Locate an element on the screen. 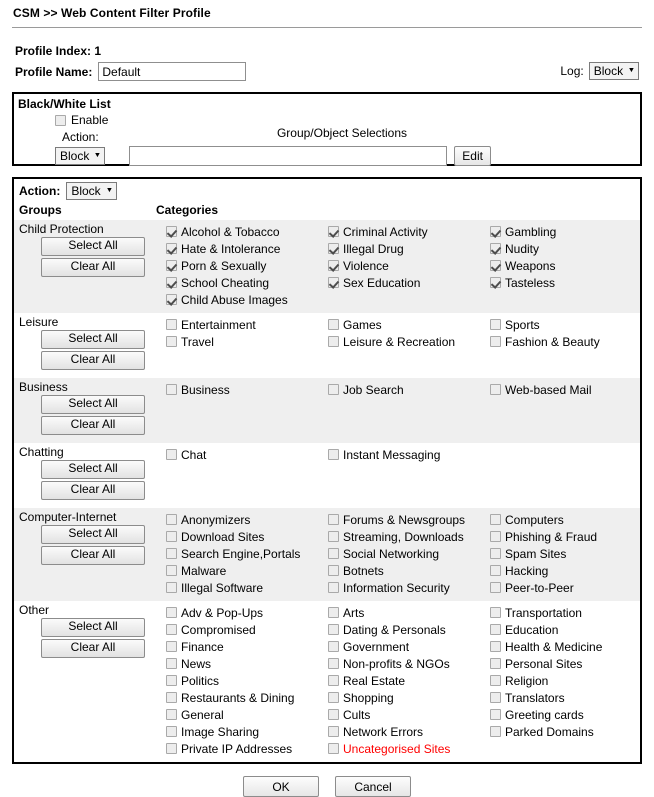 Image resolution: width=654 pixels, height=797 pixels. category-item: Peer-to-Peer is located at coordinates (571, 587).